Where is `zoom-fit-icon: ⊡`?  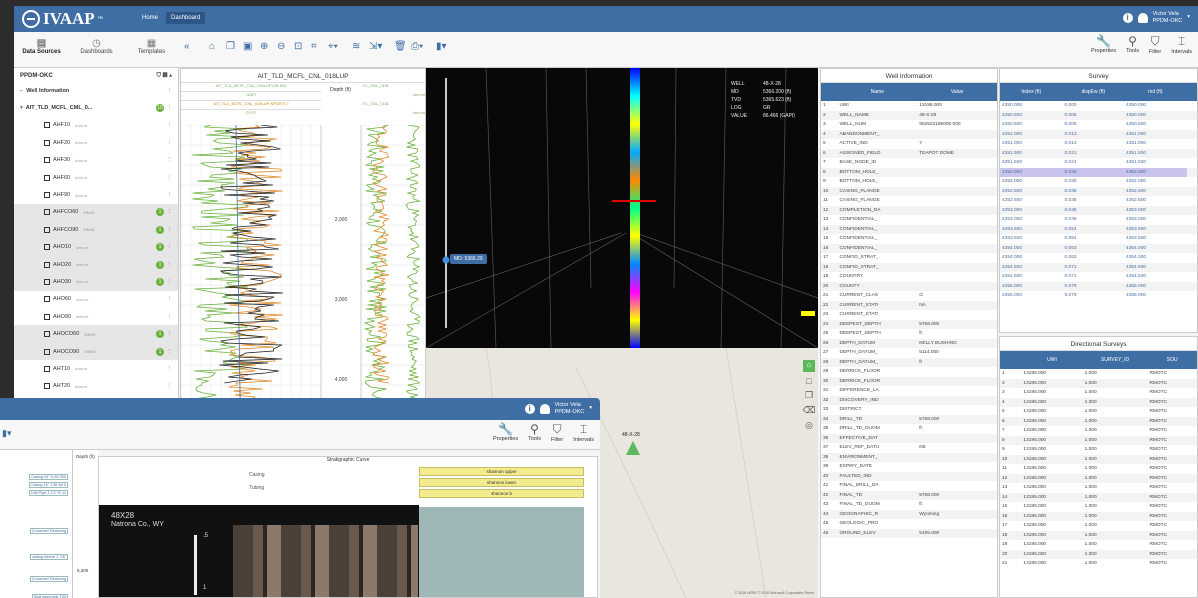
zoom-fit-icon: ⊡ is located at coordinates (298, 46).